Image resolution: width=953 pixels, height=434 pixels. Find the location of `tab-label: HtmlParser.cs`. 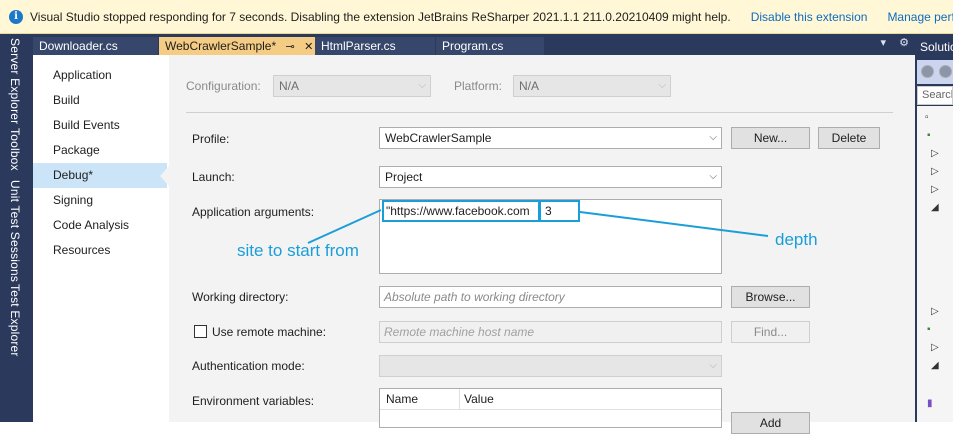

tab-label: HtmlParser.cs is located at coordinates (358, 46).